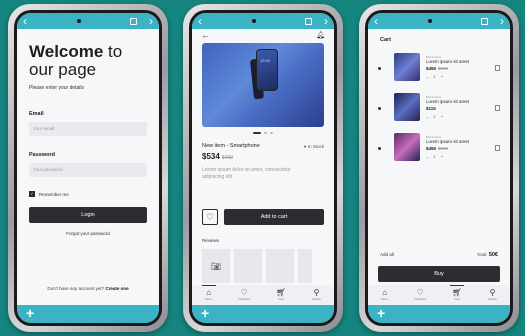  Describe the element at coordinates (116, 288) in the screenshot. I see `create-account-link: Create one` at that location.